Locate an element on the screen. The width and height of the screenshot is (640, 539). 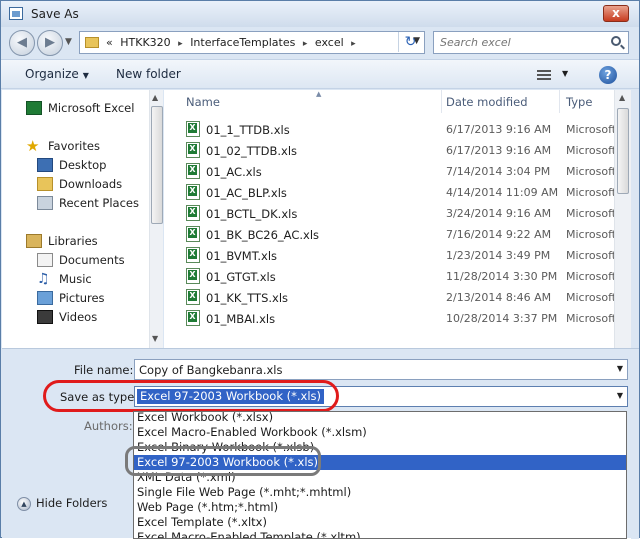
file-name-field: ▼ is located at coordinates (381, 369).